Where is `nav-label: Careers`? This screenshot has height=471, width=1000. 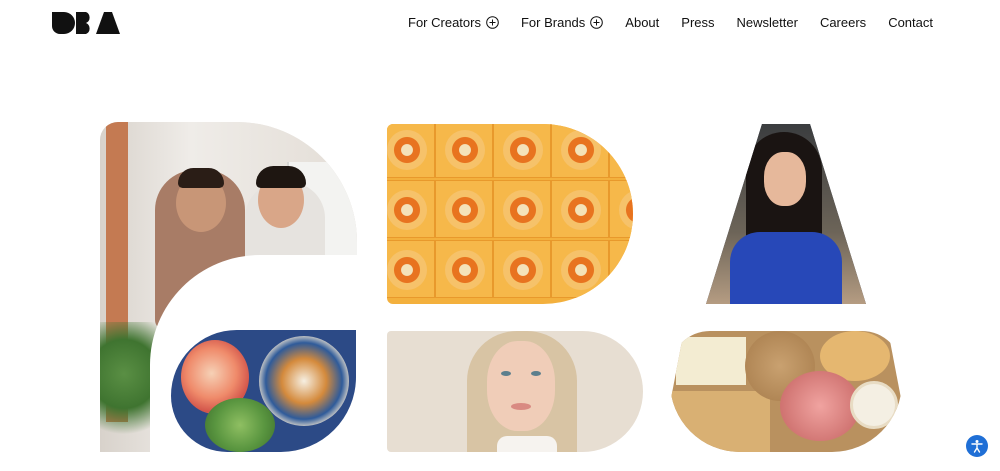
nav-label: Careers is located at coordinates (843, 22).